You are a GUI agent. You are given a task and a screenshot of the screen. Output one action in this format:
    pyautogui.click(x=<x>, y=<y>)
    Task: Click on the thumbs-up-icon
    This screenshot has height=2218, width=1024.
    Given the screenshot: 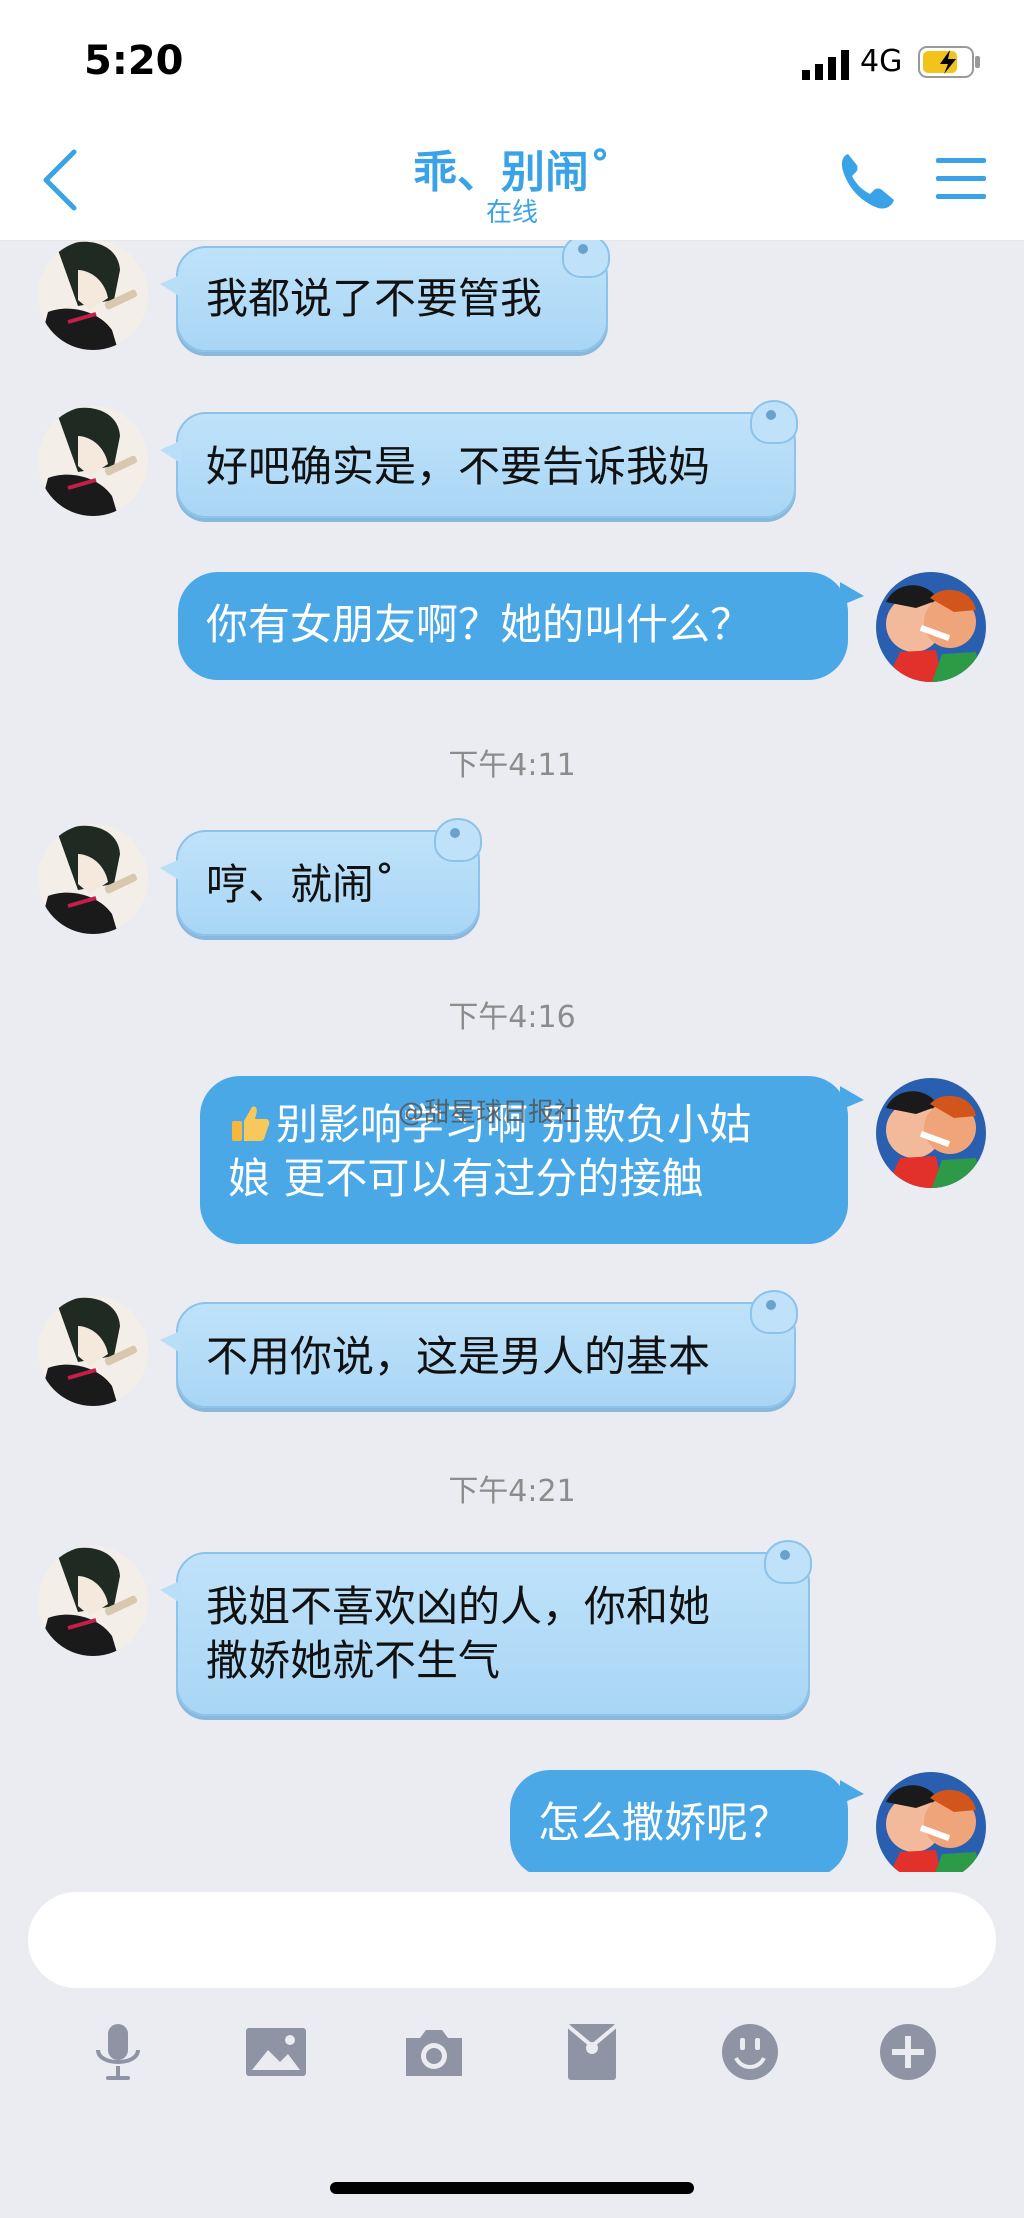 What is the action you would take?
    pyautogui.click(x=251, y=1123)
    